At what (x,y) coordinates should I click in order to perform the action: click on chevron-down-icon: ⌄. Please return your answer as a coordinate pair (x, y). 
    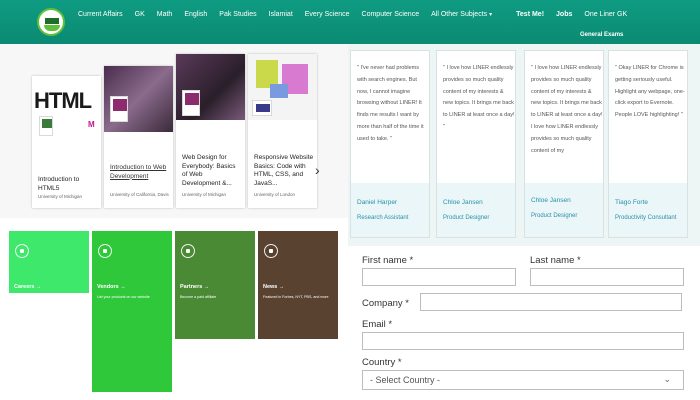
    Looking at the image, I should click on (667, 379).